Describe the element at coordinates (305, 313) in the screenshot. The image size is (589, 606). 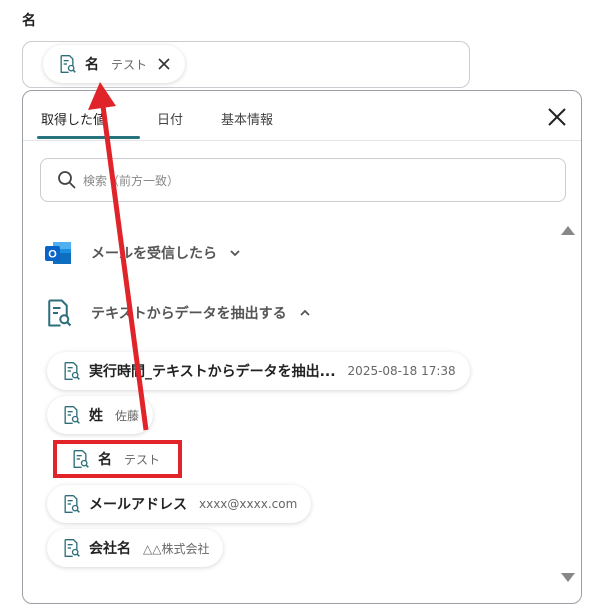
I see `chevron-up-icon` at that location.